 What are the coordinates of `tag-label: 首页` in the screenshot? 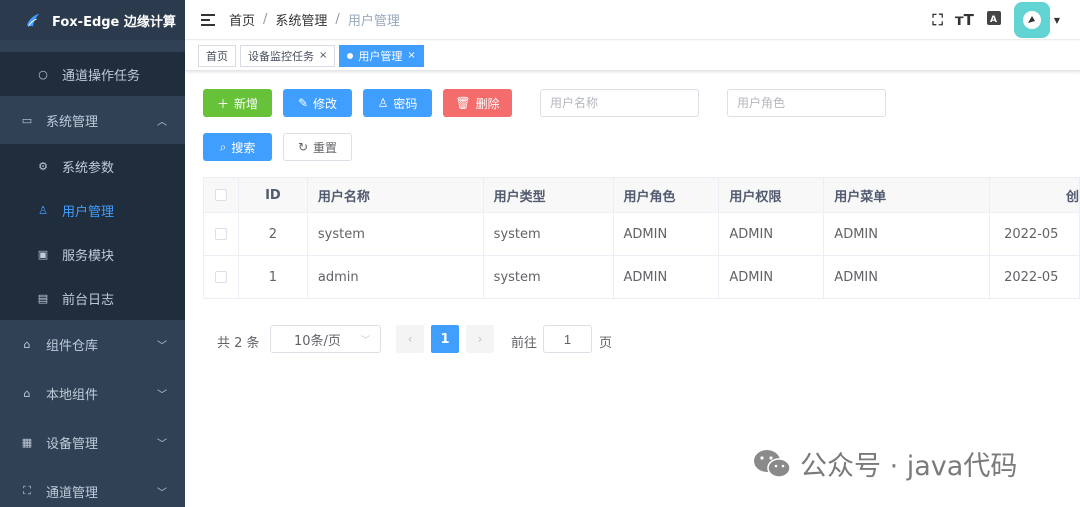 It's located at (217, 56).